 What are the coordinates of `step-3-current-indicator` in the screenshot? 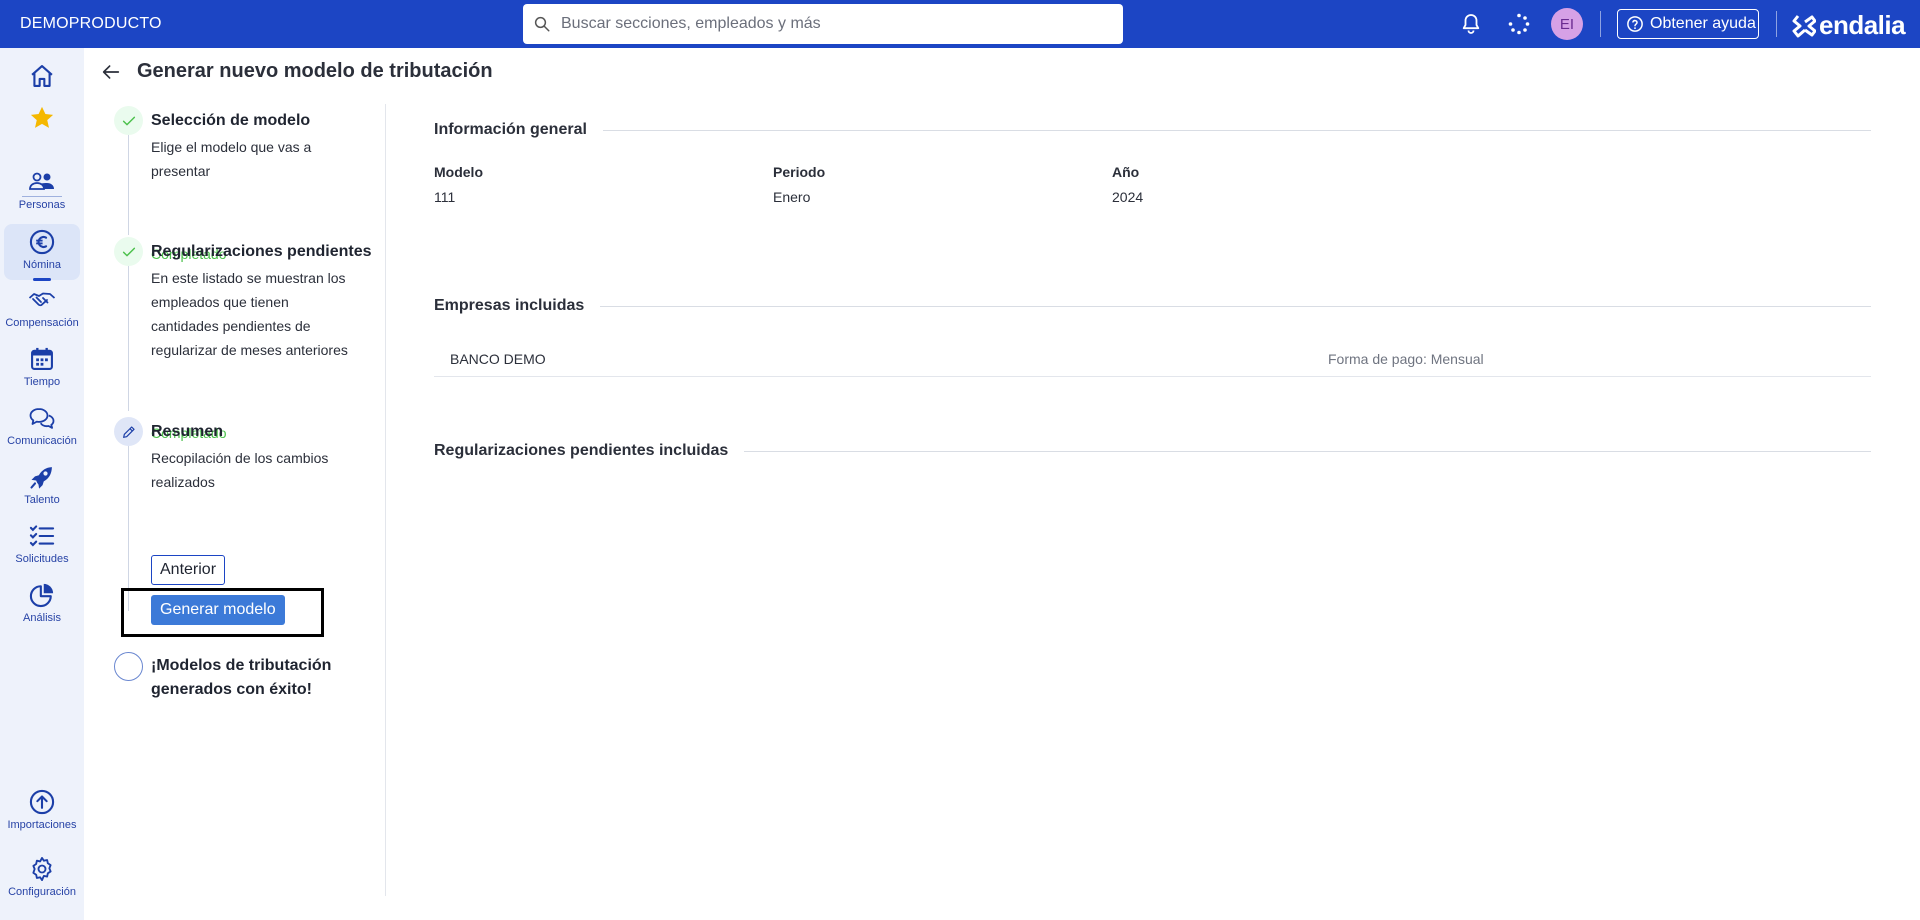 It's located at (128, 431).